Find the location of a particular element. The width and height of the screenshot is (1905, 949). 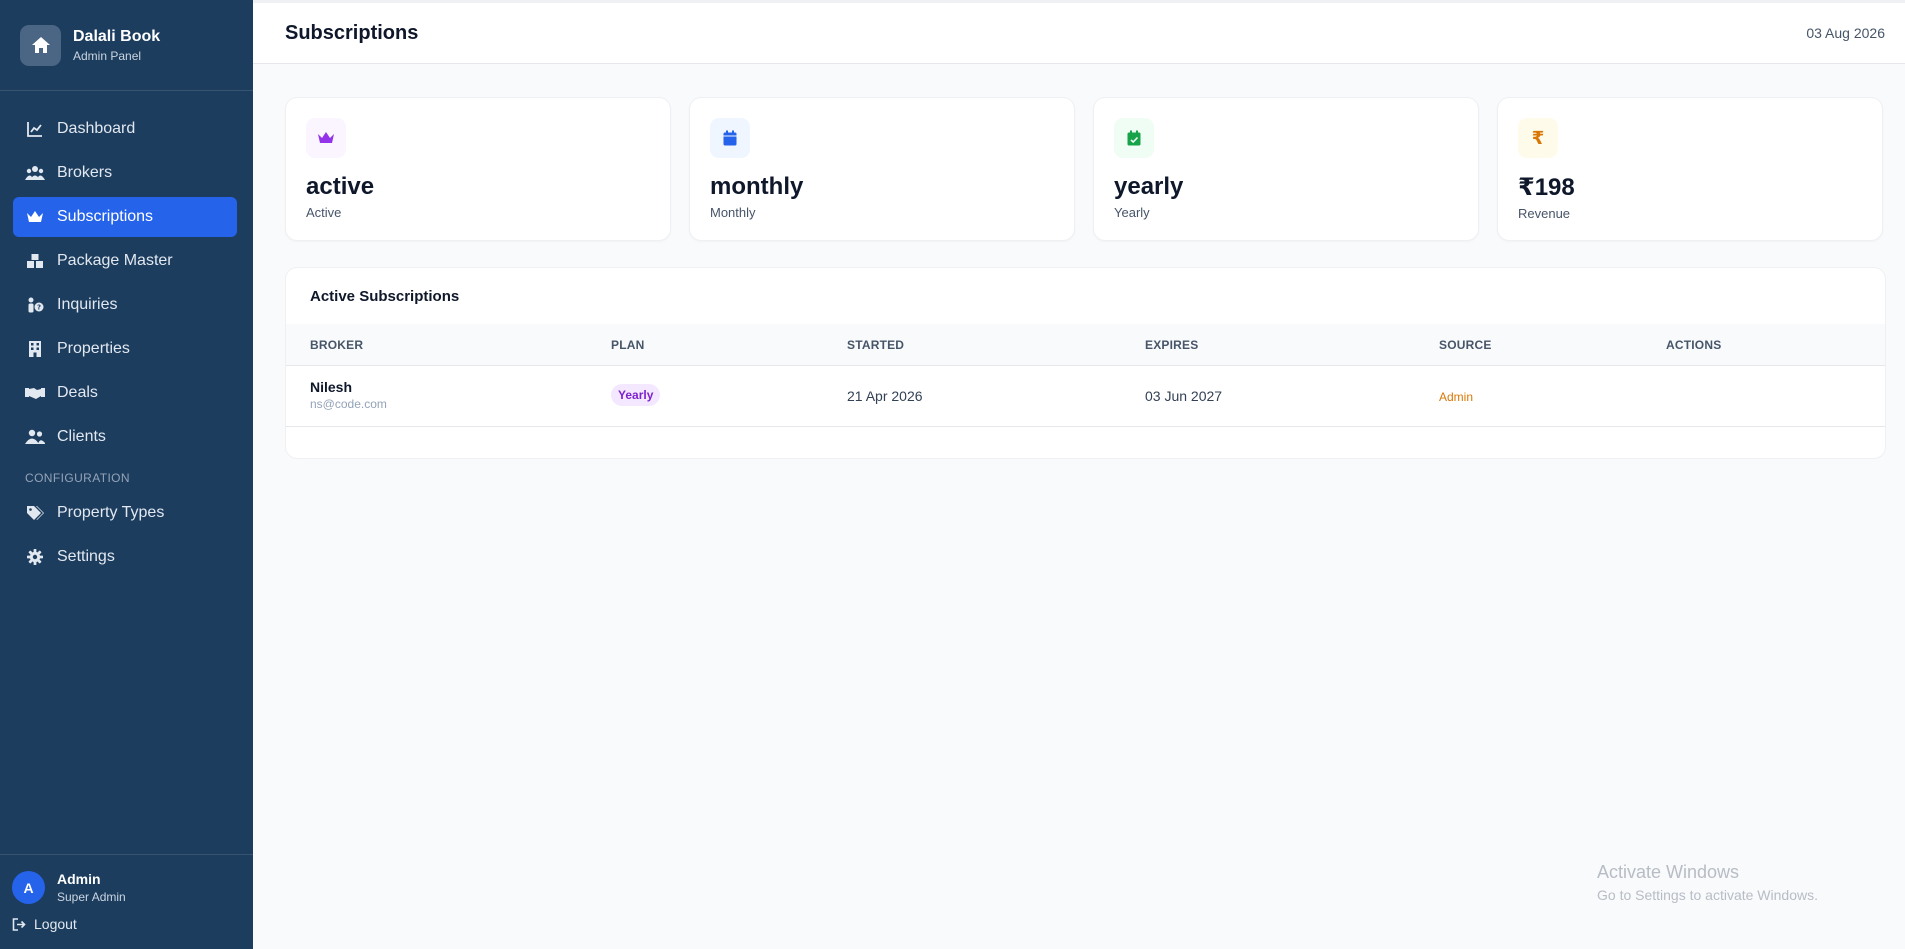

sidebar-item-property-types: Property Types is located at coordinates (125, 513).